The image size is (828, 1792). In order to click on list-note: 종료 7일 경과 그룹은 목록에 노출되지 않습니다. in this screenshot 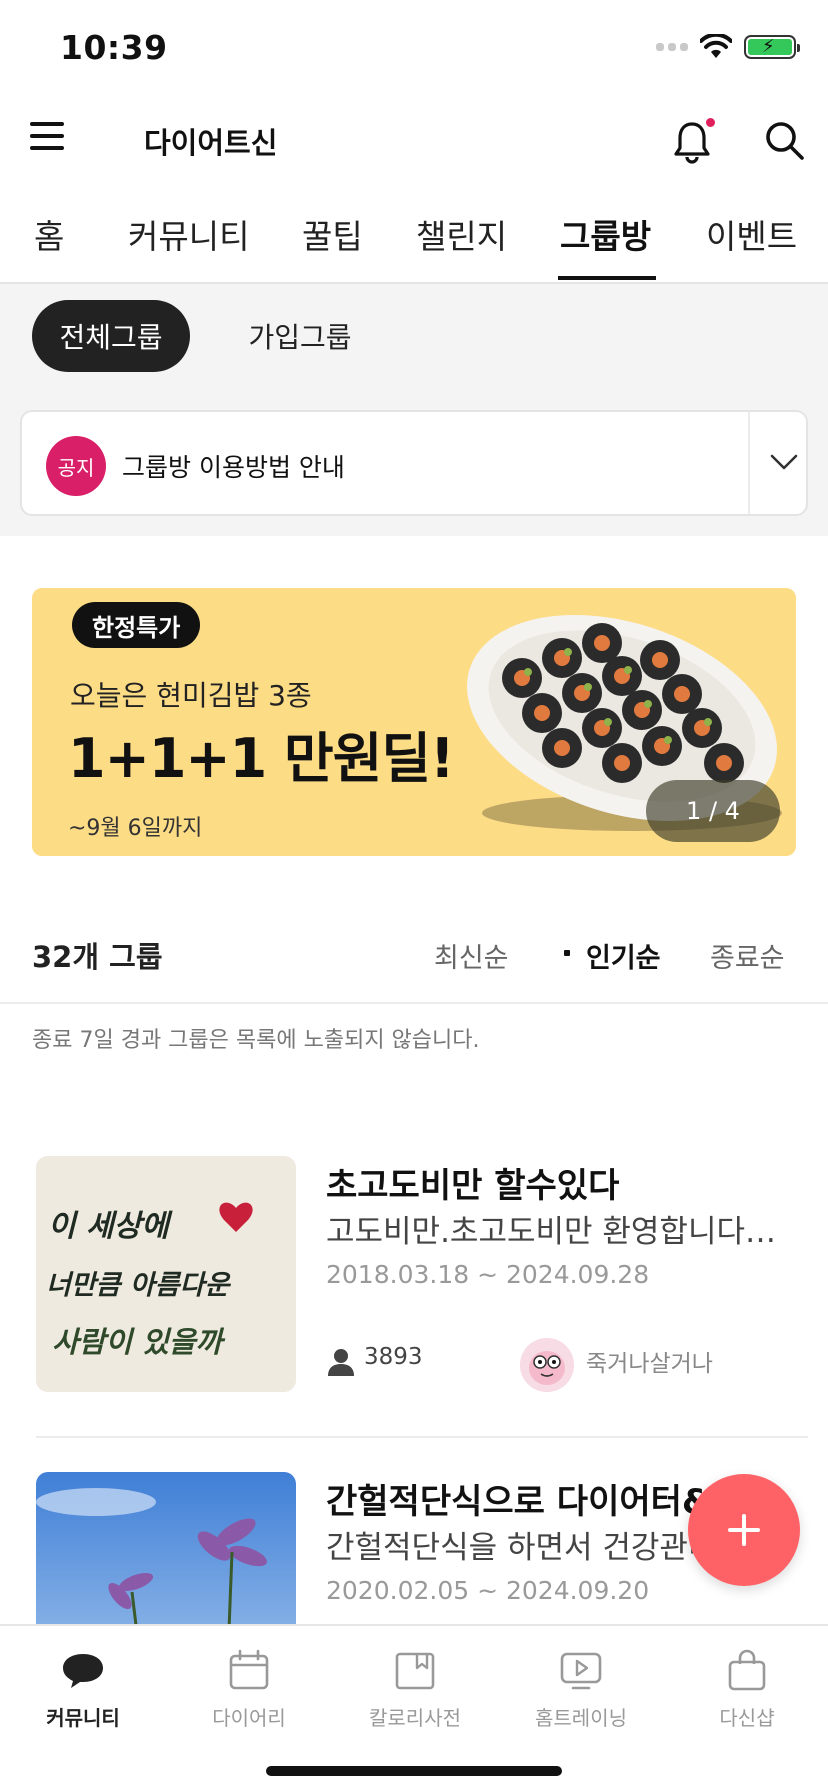, I will do `click(256, 1040)`.